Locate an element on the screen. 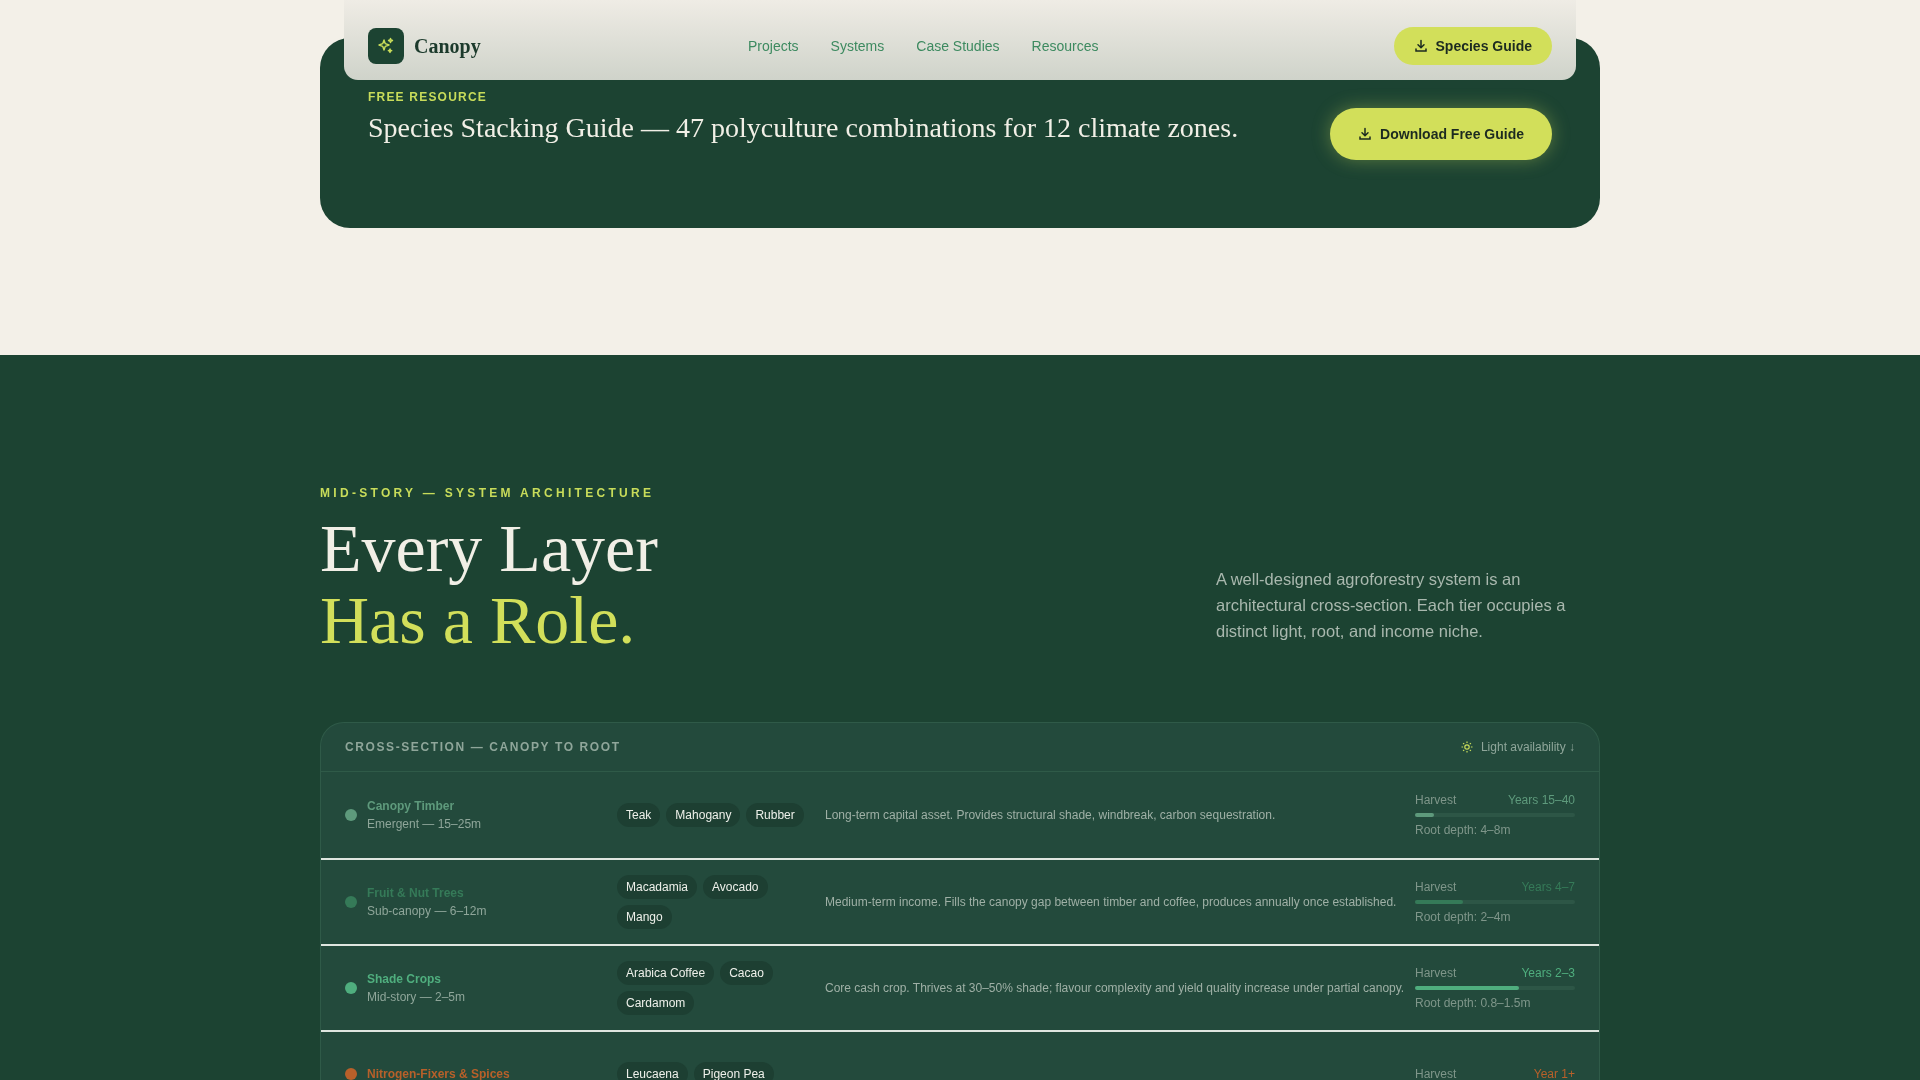 This screenshot has height=1080, width=1920. species-tag: Mahogany is located at coordinates (703, 815).